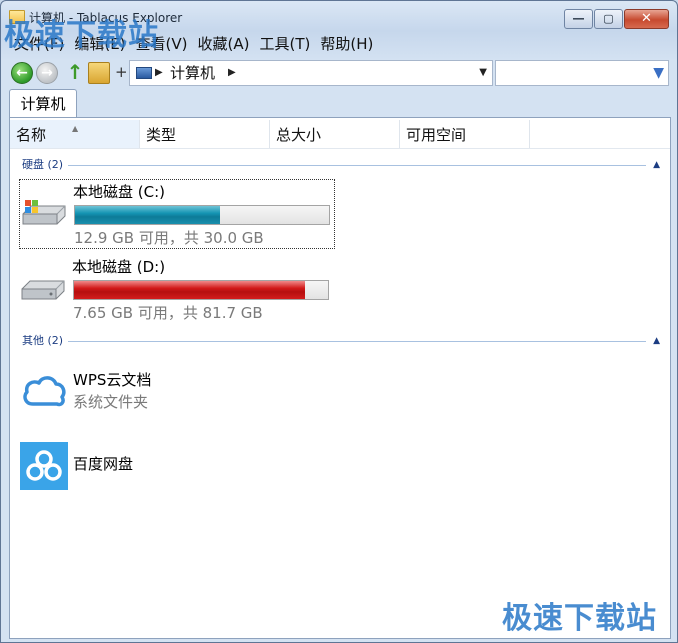 The height and width of the screenshot is (643, 678). Describe the element at coordinates (582, 73) in the screenshot. I see `search-input: ▼` at that location.